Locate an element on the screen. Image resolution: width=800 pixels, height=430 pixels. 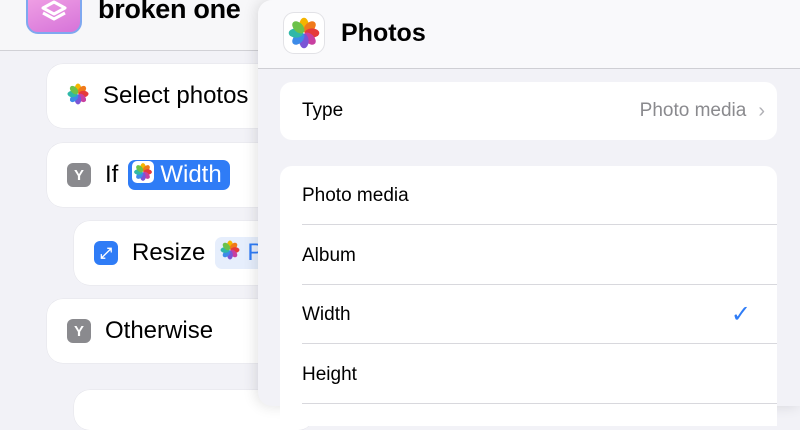
option-album: Album is located at coordinates (528, 255).